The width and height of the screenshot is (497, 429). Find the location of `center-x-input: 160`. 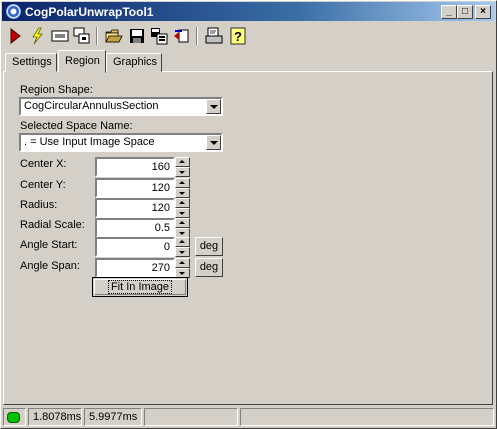

center-x-input: 160 is located at coordinates (135, 167).